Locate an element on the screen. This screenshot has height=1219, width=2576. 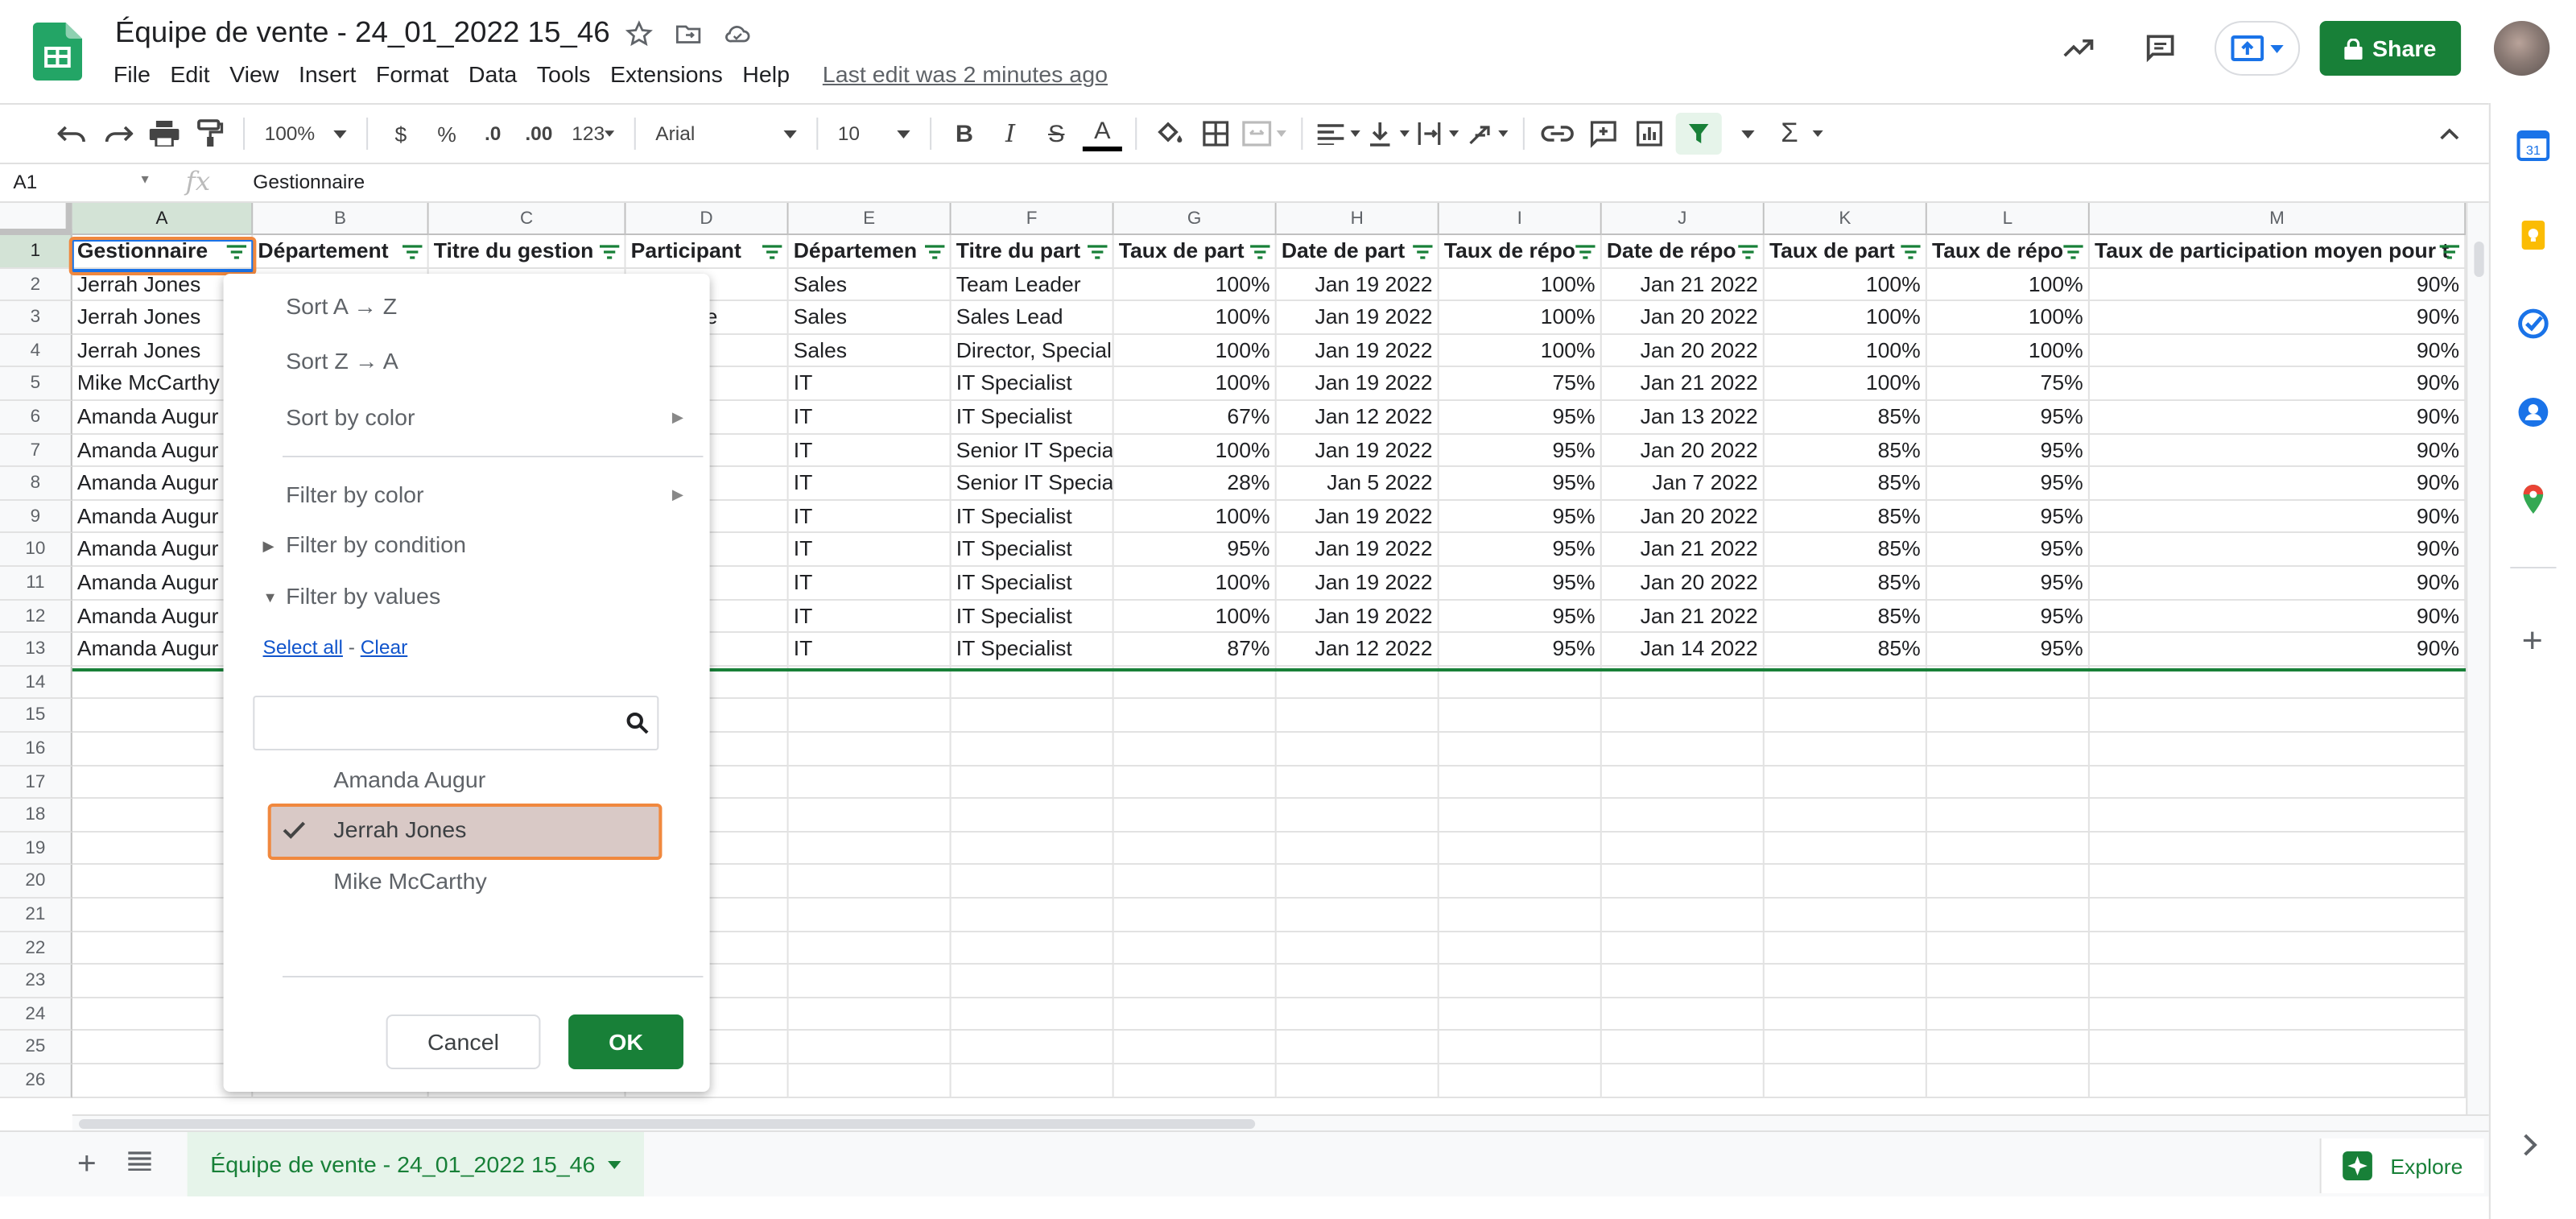
row-header: 9 is located at coordinates (36, 517).